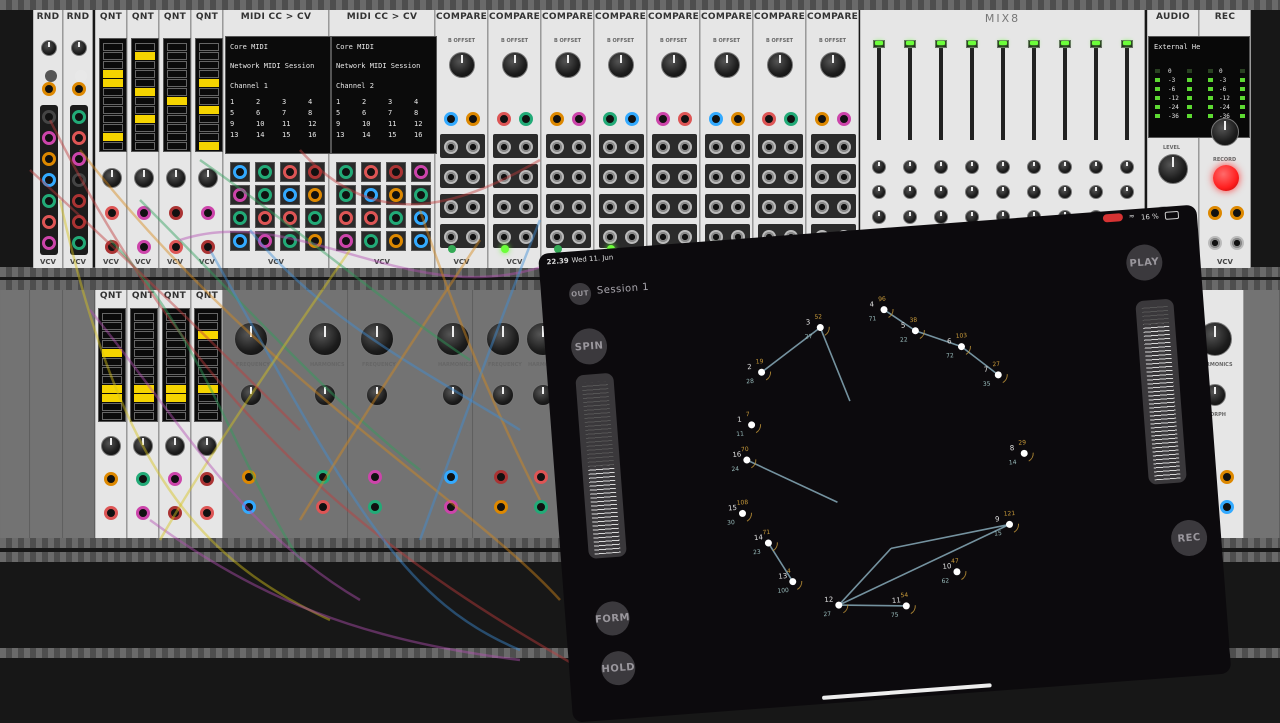  Describe the element at coordinates (880, 309) in the screenshot. I see `sequencer-node: 496 71` at that location.